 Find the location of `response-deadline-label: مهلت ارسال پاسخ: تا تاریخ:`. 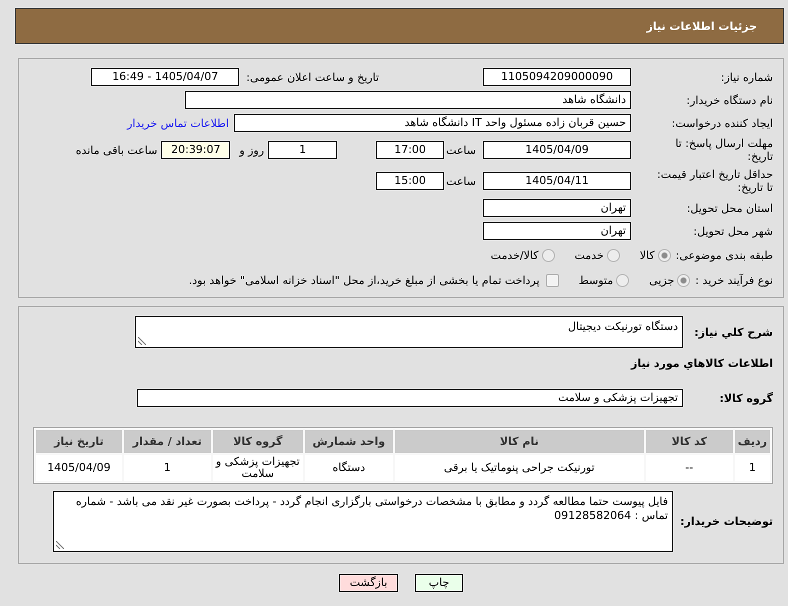

response-deadline-label: مهلت ارسال پاسخ: تا تاریخ: is located at coordinates (723, 150).